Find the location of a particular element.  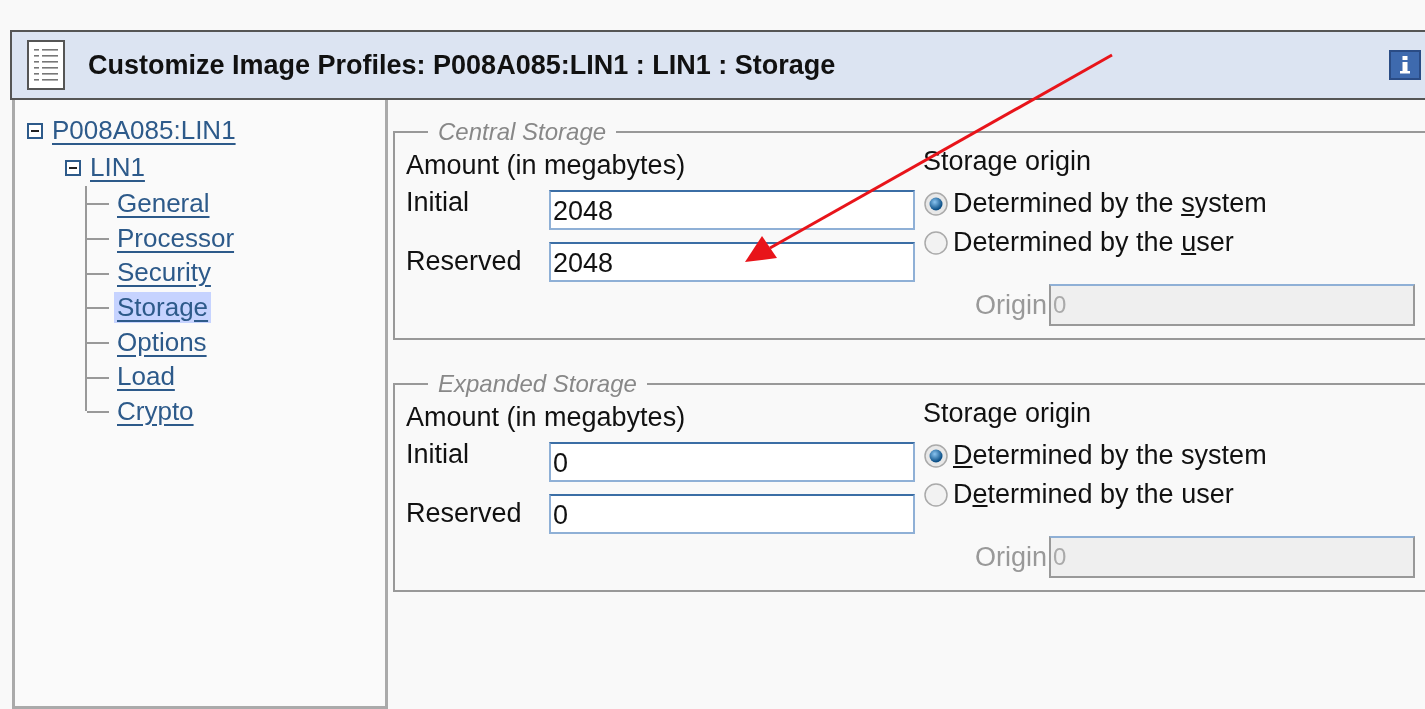

tree-item: LIN1 is located at coordinates (117, 167).